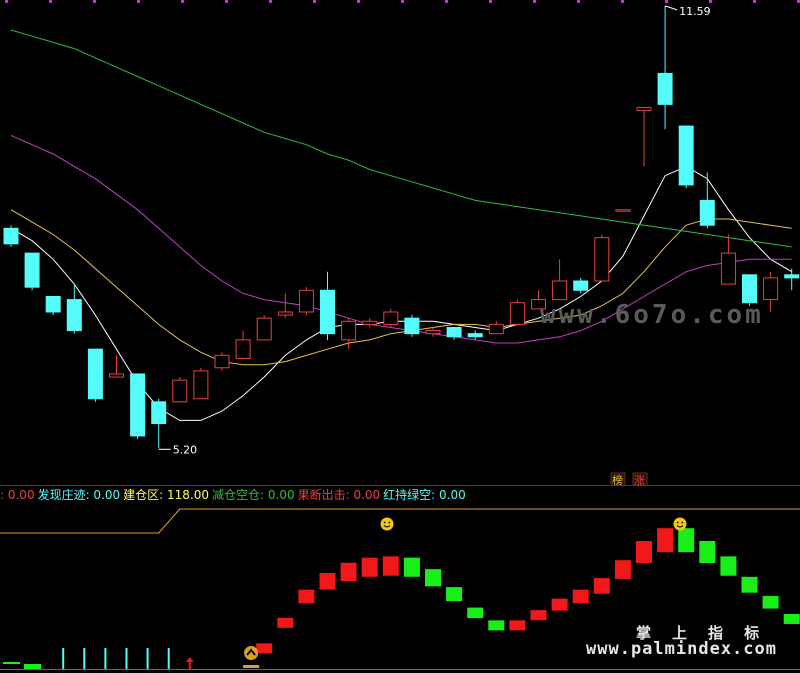 The height and width of the screenshot is (673, 800). I want to click on indicator-value-5: 红持绿空: 0.00, so click(424, 495).